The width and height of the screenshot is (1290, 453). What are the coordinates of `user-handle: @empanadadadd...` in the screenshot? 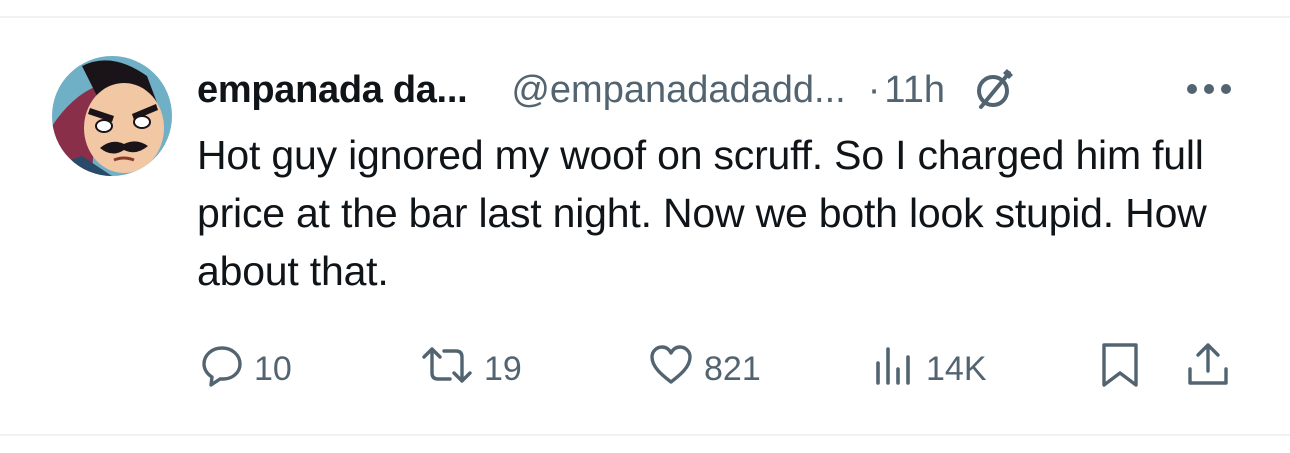 It's located at (678, 90).